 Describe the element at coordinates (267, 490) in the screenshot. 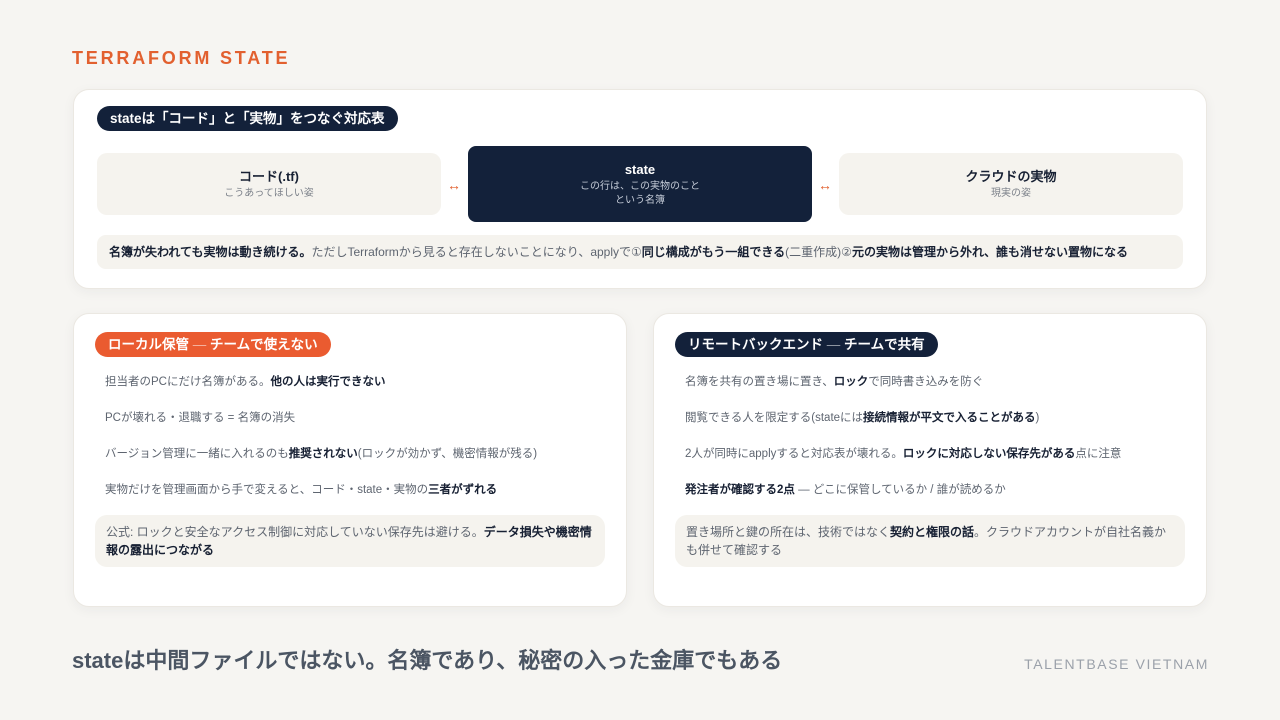

I see `body-text: 実物だけを管理画面から手で変えると、コード・state・実物の` at that location.